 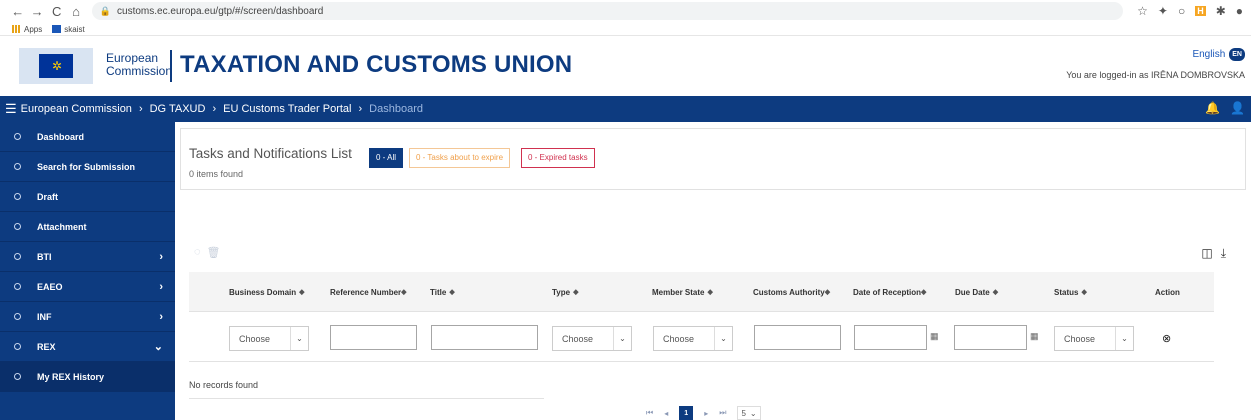 What do you see at coordinates (214, 252) in the screenshot?
I see `trash-icon: 🗑` at bounding box center [214, 252].